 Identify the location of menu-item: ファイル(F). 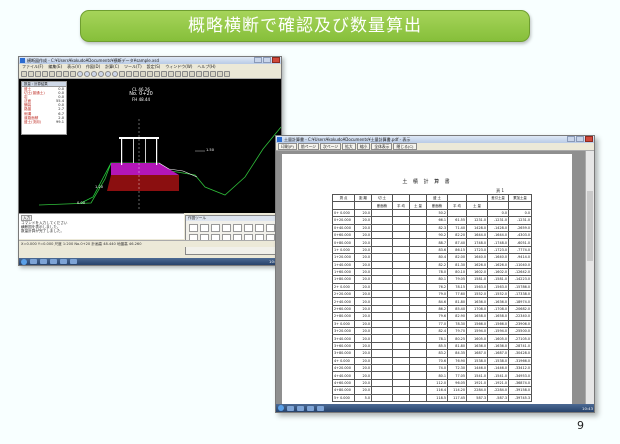
(32, 66).